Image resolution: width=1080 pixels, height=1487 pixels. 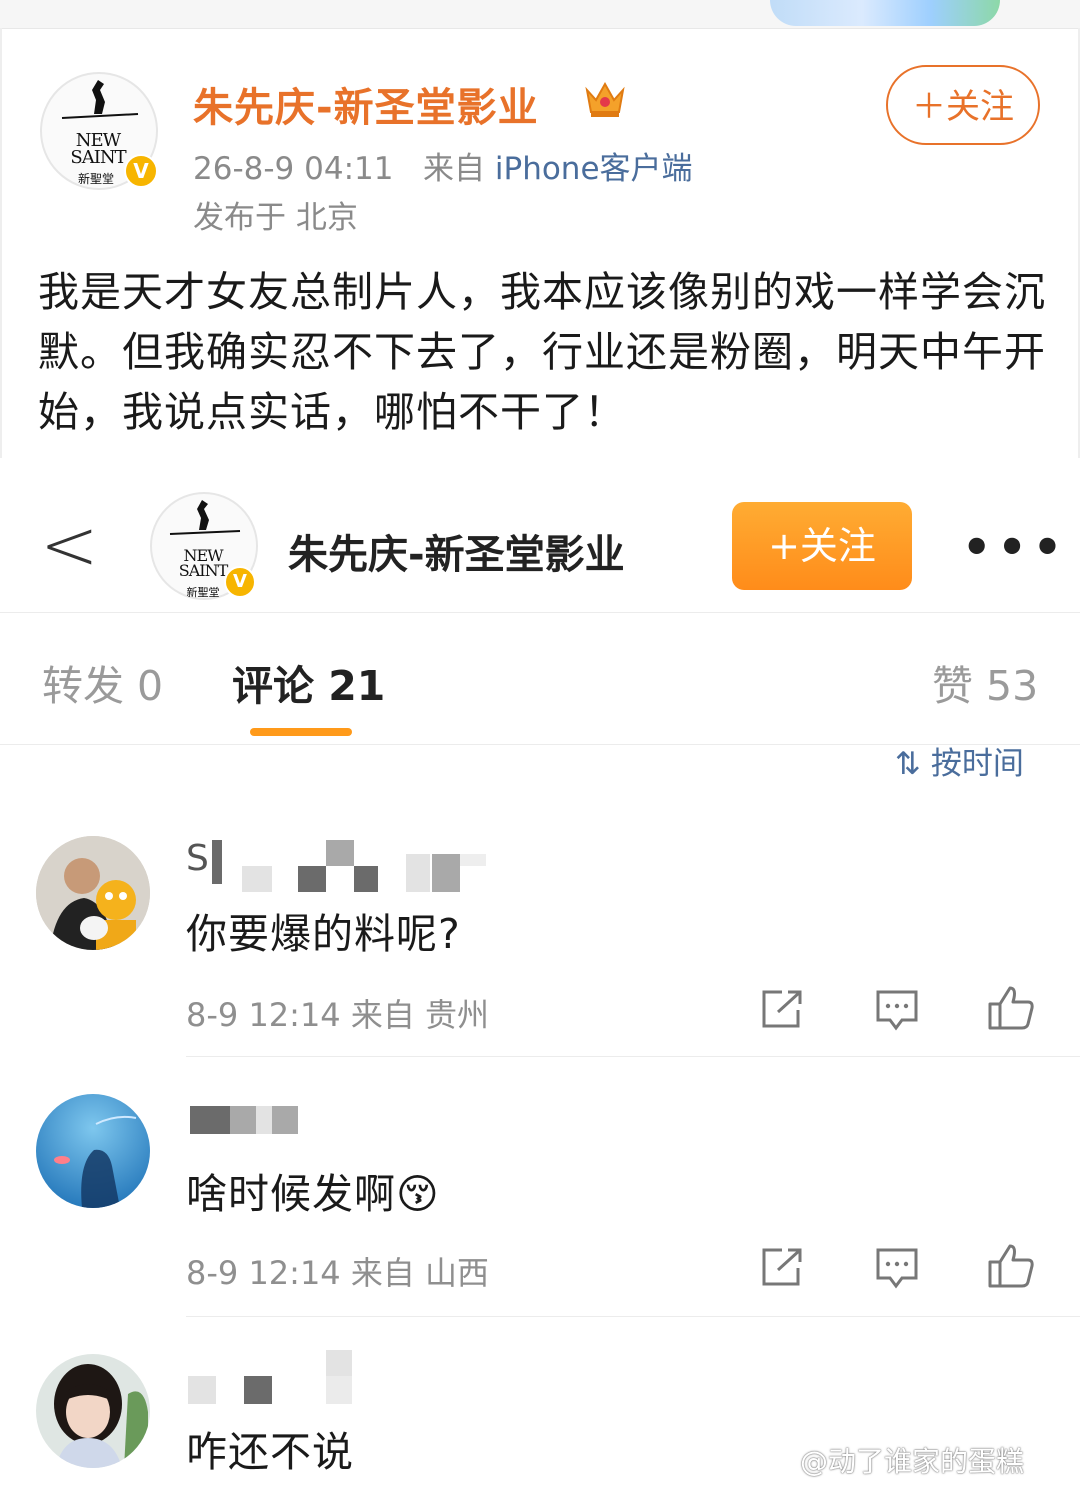 I want to click on follow-button: +关注, so click(x=822, y=546).